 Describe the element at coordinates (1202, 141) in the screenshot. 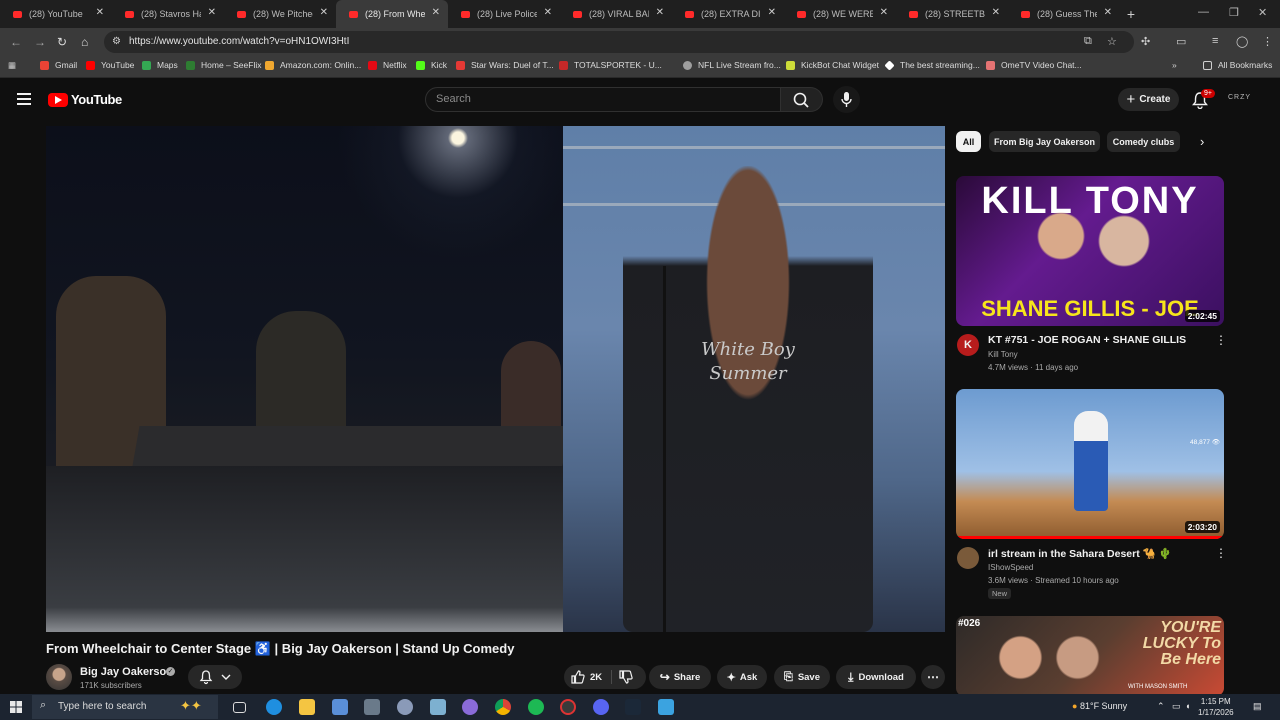

I see `chevron-right-icon: ›` at that location.